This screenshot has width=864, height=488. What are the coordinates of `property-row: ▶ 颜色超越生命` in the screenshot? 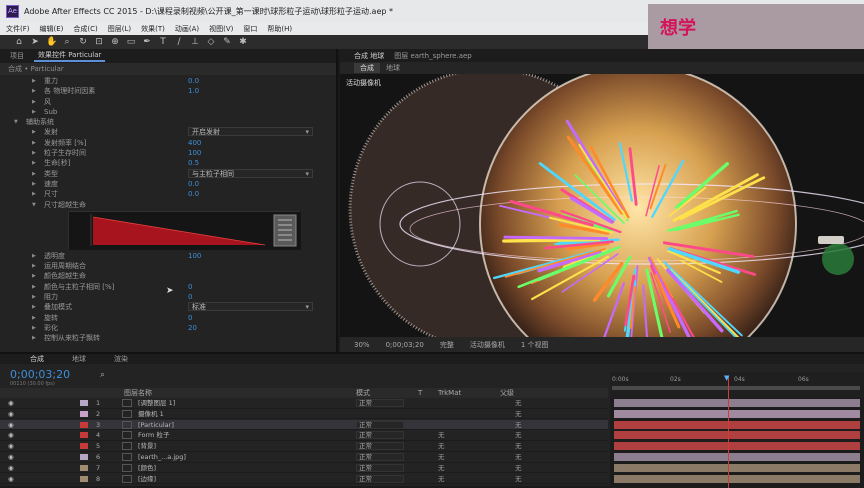 It's located at (168, 276).